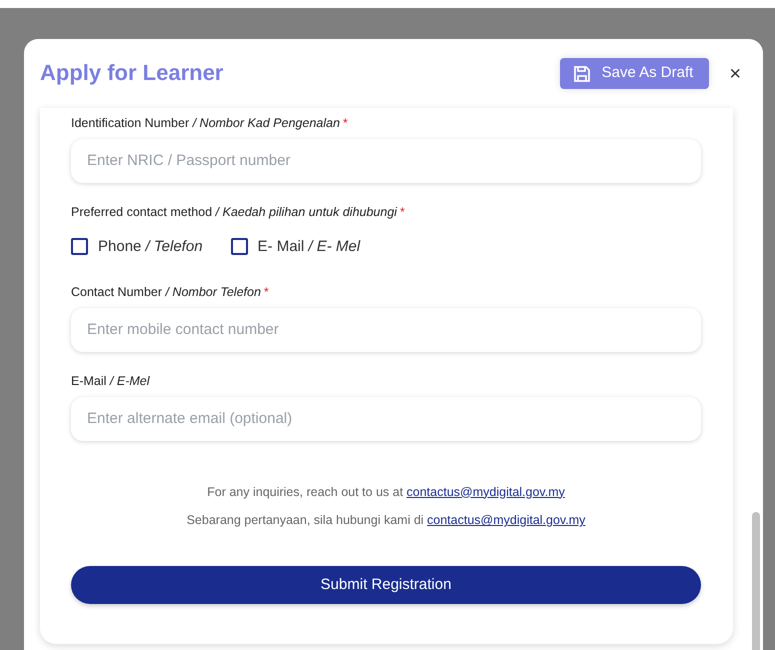  I want to click on field-label: Identification Number / Nombor Kad Pengenalan *, so click(210, 123).